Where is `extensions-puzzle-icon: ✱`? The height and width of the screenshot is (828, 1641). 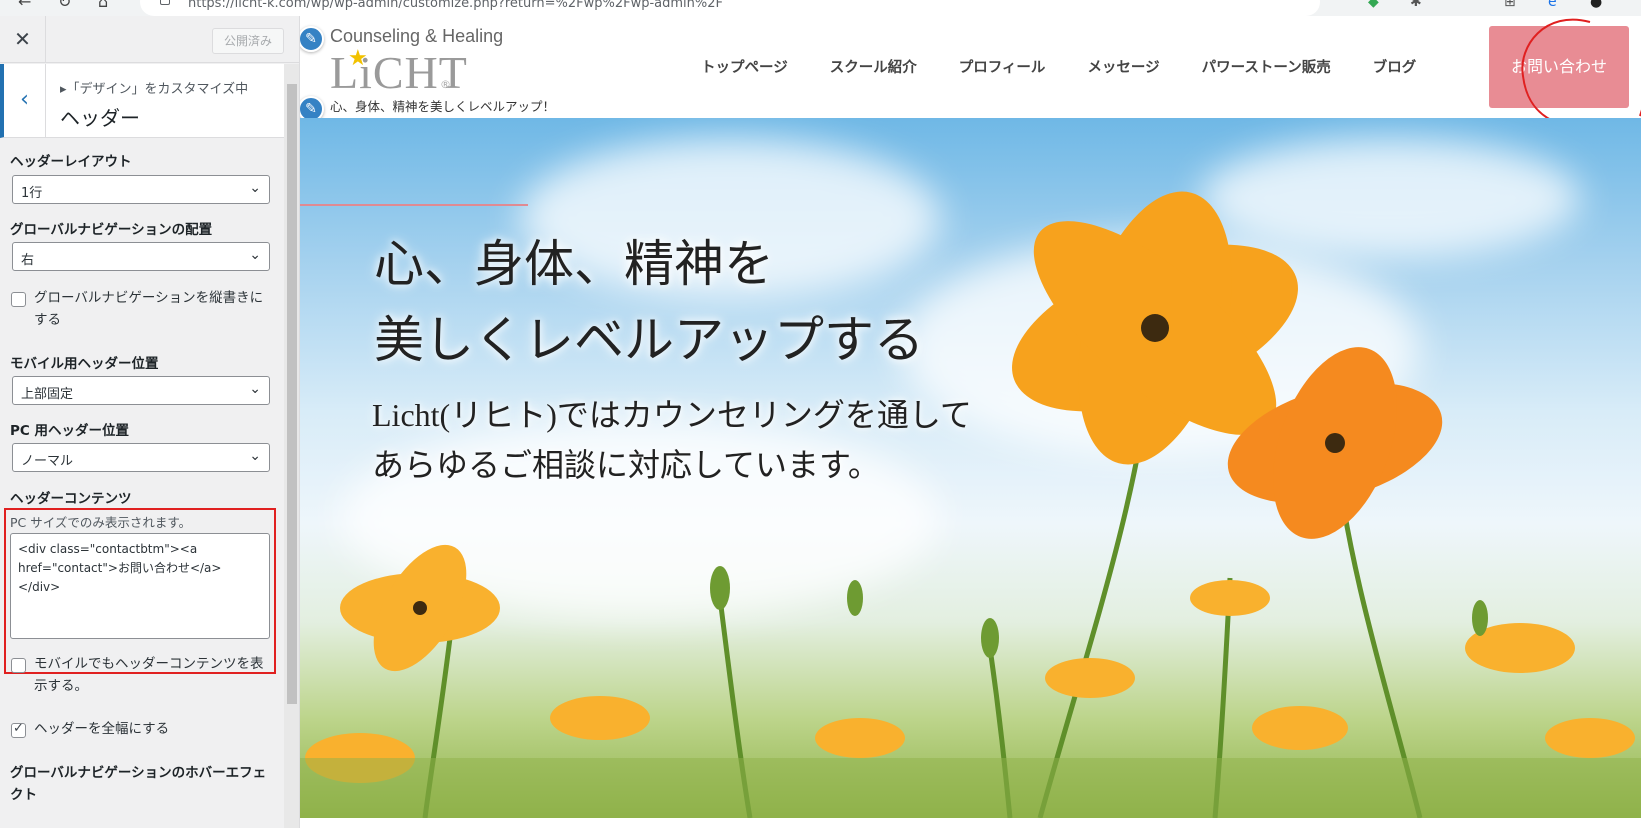
extensions-puzzle-icon: ✱ is located at coordinates (1416, 5).